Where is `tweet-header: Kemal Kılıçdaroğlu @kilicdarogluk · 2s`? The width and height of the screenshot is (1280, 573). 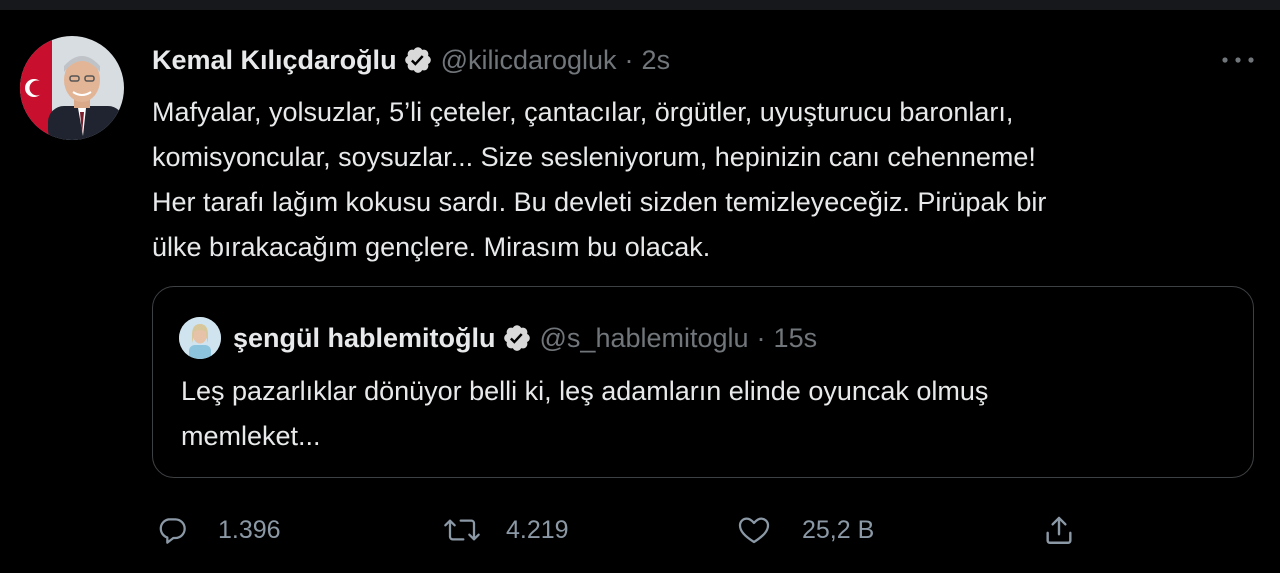 tweet-header: Kemal Kılıçdaroğlu @kilicdarogluk · 2s is located at coordinates (411, 60).